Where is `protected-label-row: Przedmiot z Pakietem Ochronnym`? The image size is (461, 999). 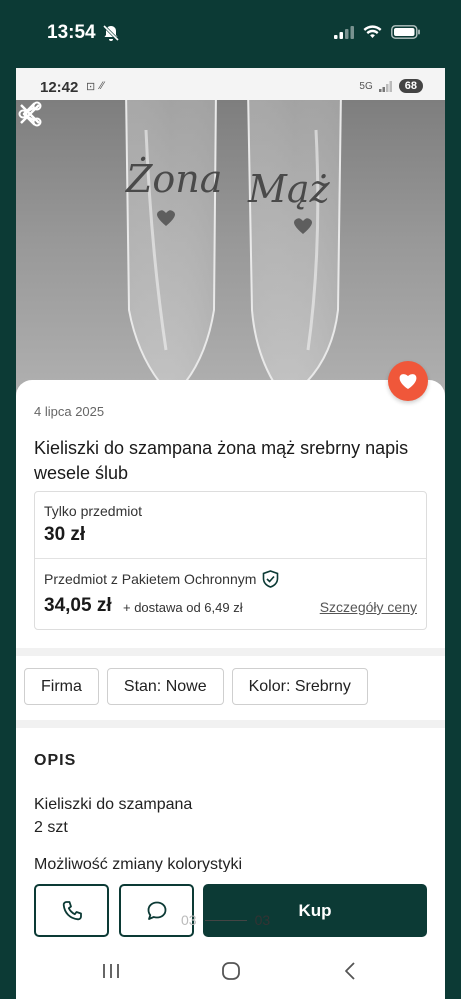 protected-label-row: Przedmiot z Pakietem Ochronnym is located at coordinates (161, 579).